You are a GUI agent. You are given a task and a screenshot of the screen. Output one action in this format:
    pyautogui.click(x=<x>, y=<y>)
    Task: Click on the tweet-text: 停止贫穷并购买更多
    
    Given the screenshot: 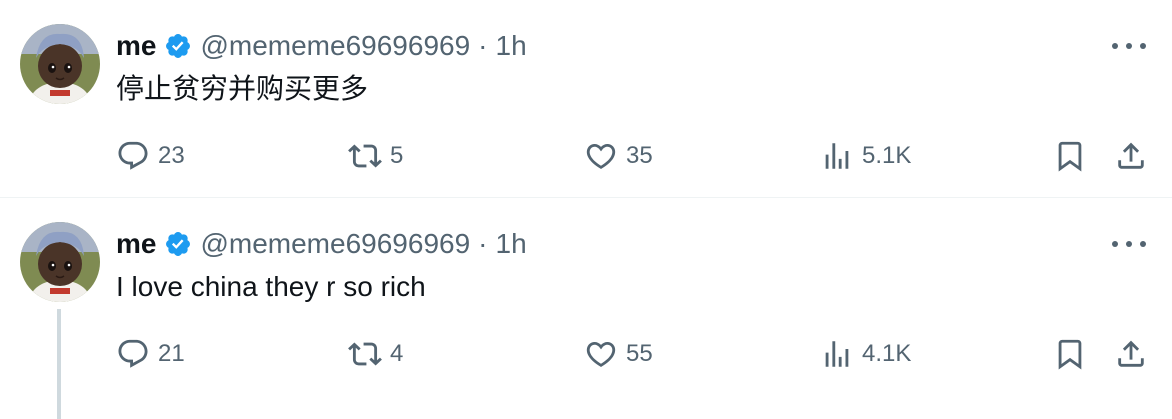 What is the action you would take?
    pyautogui.click(x=242, y=88)
    